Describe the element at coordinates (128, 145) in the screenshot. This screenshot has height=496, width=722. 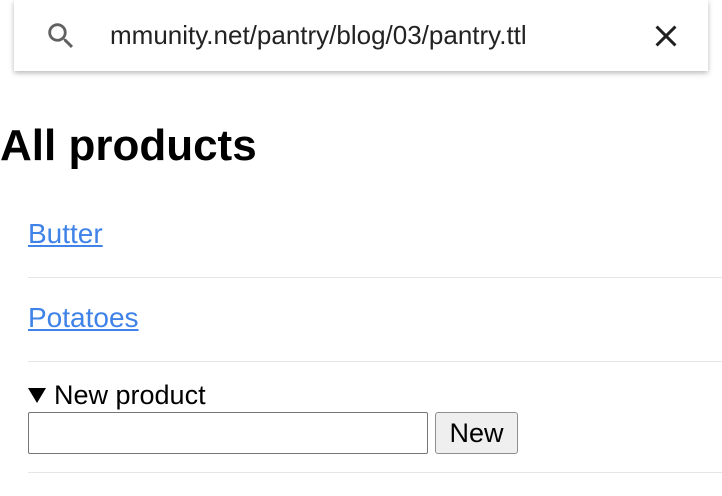
I see `page-title: All products` at that location.